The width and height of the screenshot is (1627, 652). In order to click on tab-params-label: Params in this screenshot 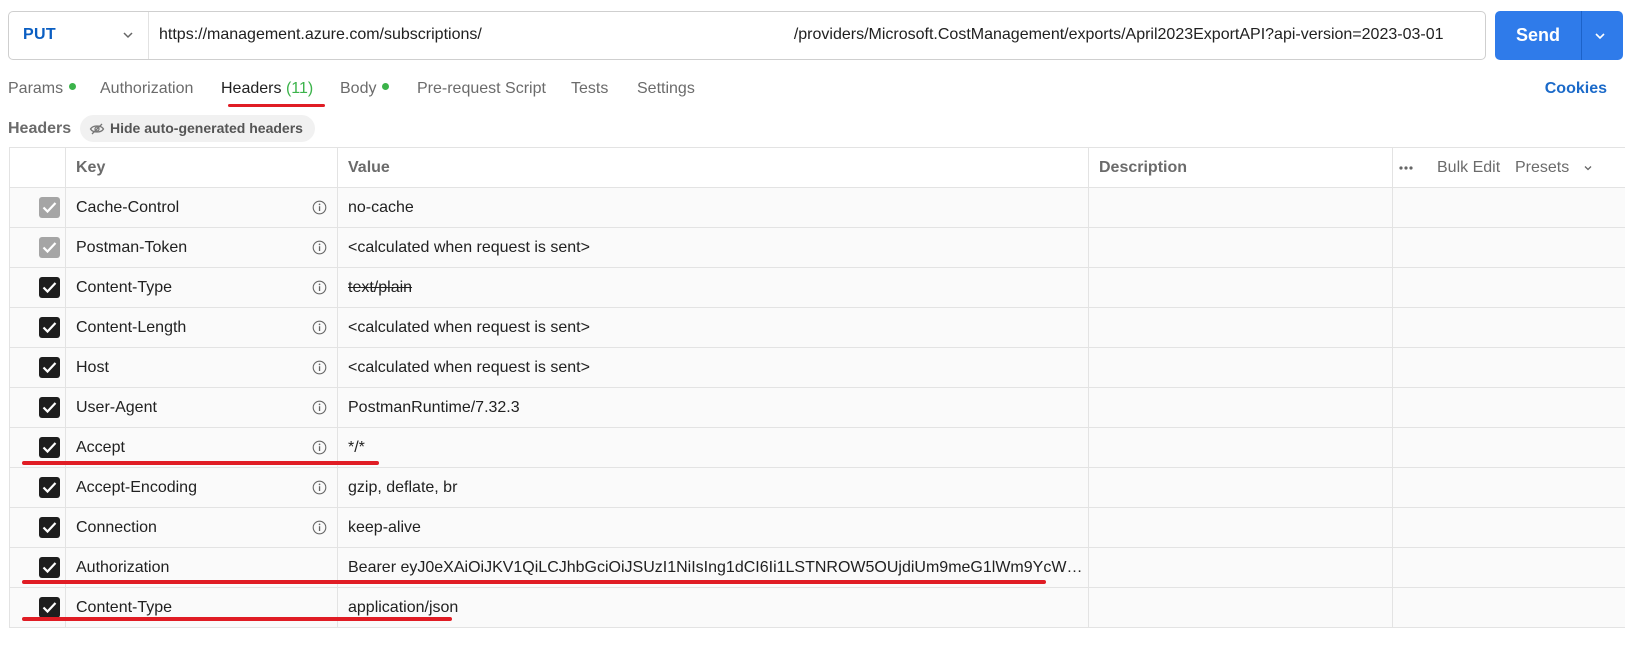, I will do `click(36, 88)`.